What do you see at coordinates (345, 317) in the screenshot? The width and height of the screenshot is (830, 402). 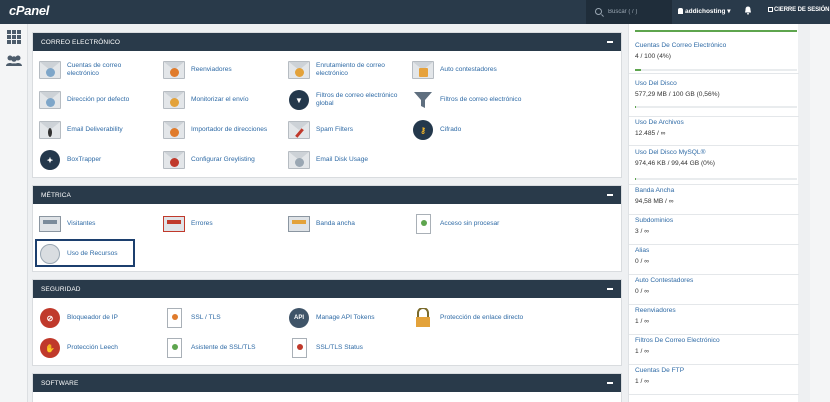 I see `api-tokens-label: Manage API Tokens` at bounding box center [345, 317].